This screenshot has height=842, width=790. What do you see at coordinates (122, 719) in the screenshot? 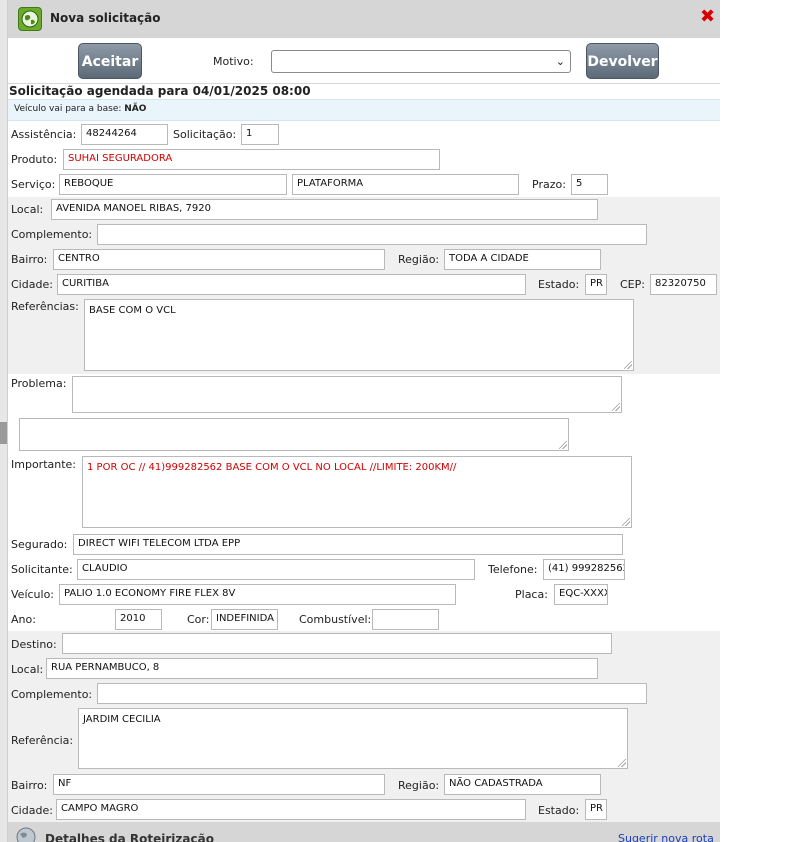
I see `destino-referencia-text: JARDIM CECILIA` at bounding box center [122, 719].